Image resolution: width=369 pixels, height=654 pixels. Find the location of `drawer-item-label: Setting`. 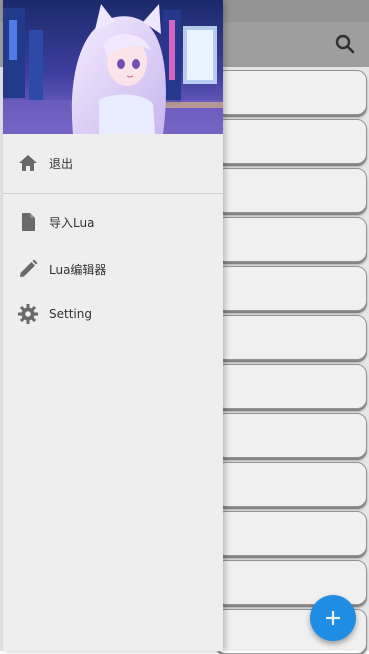

drawer-item-label: Setting is located at coordinates (70, 314).